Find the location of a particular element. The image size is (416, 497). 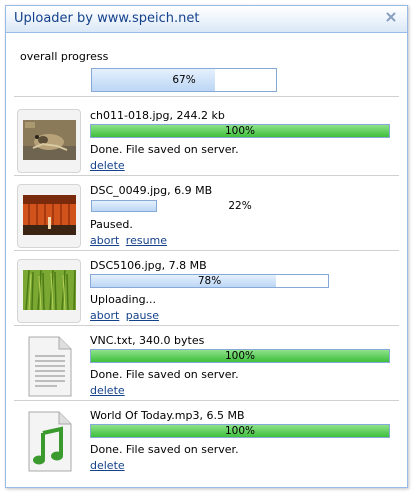

overall-progress-bar: 67% is located at coordinates (184, 80).